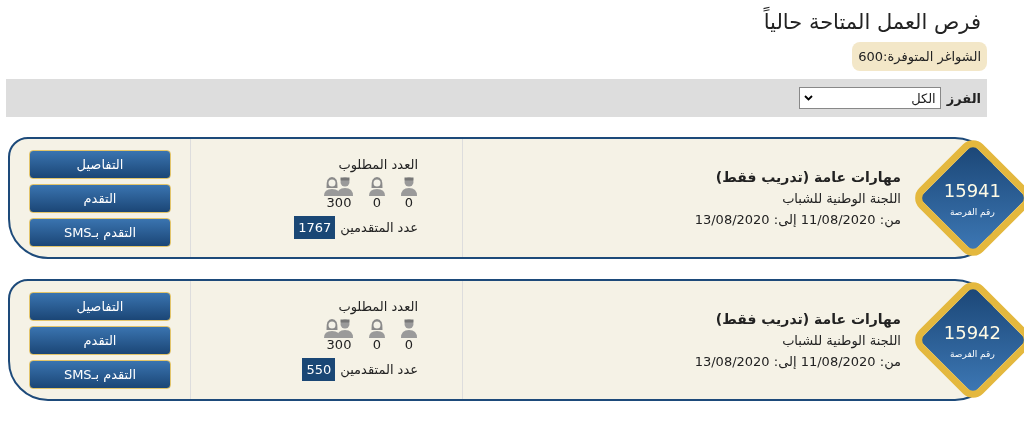 The image size is (1024, 427). Describe the element at coordinates (963, 98) in the screenshot. I see `filter-label: الفرز` at that location.